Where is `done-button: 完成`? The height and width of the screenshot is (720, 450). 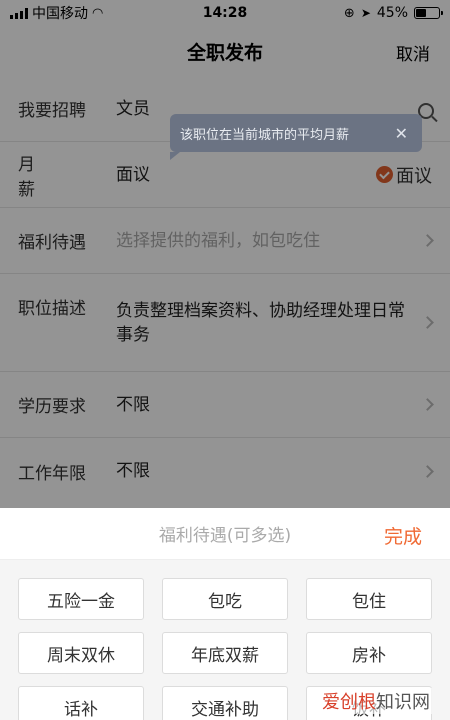
done-button: 完成 is located at coordinates (403, 535).